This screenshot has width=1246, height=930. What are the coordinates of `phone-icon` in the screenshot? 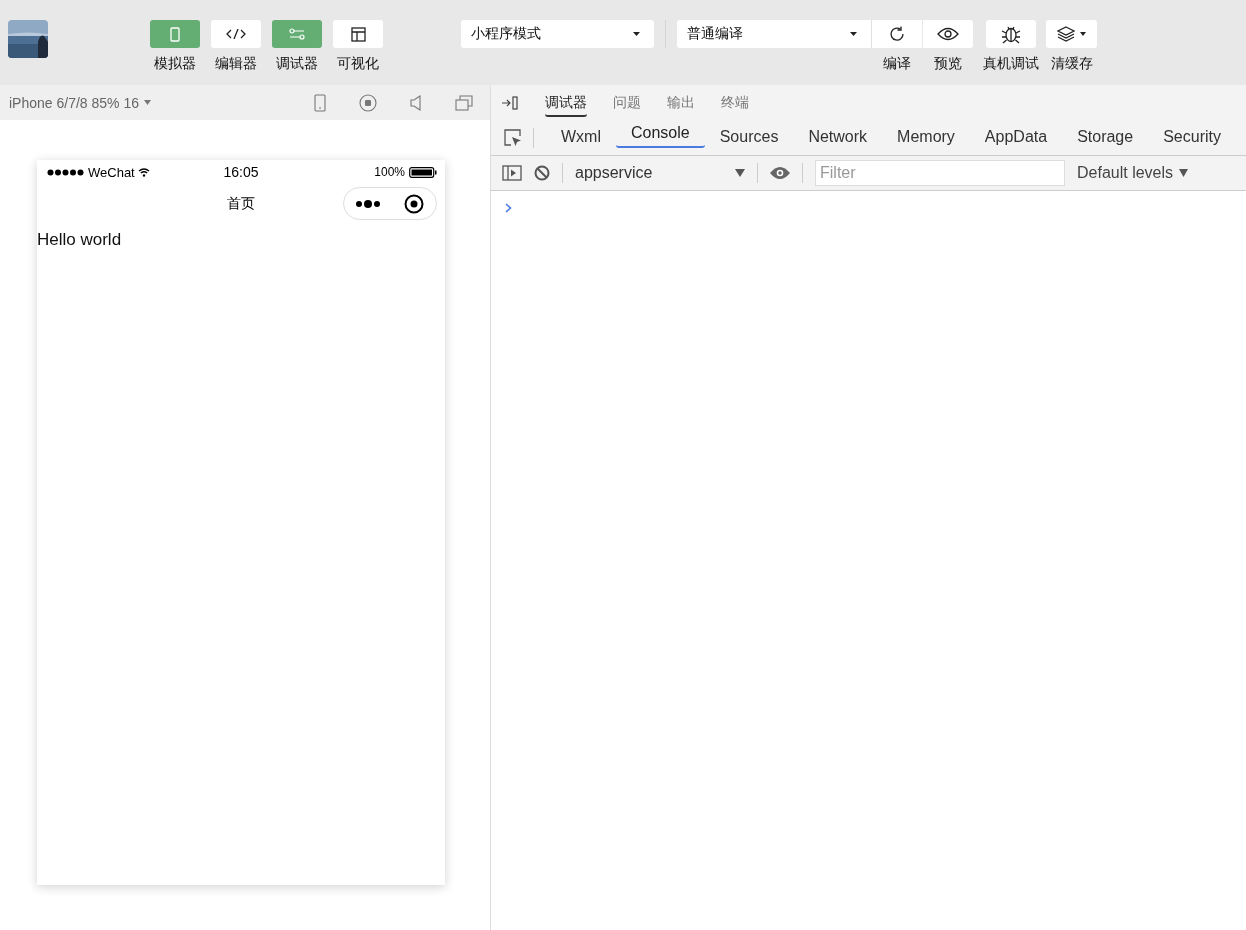 It's located at (175, 34).